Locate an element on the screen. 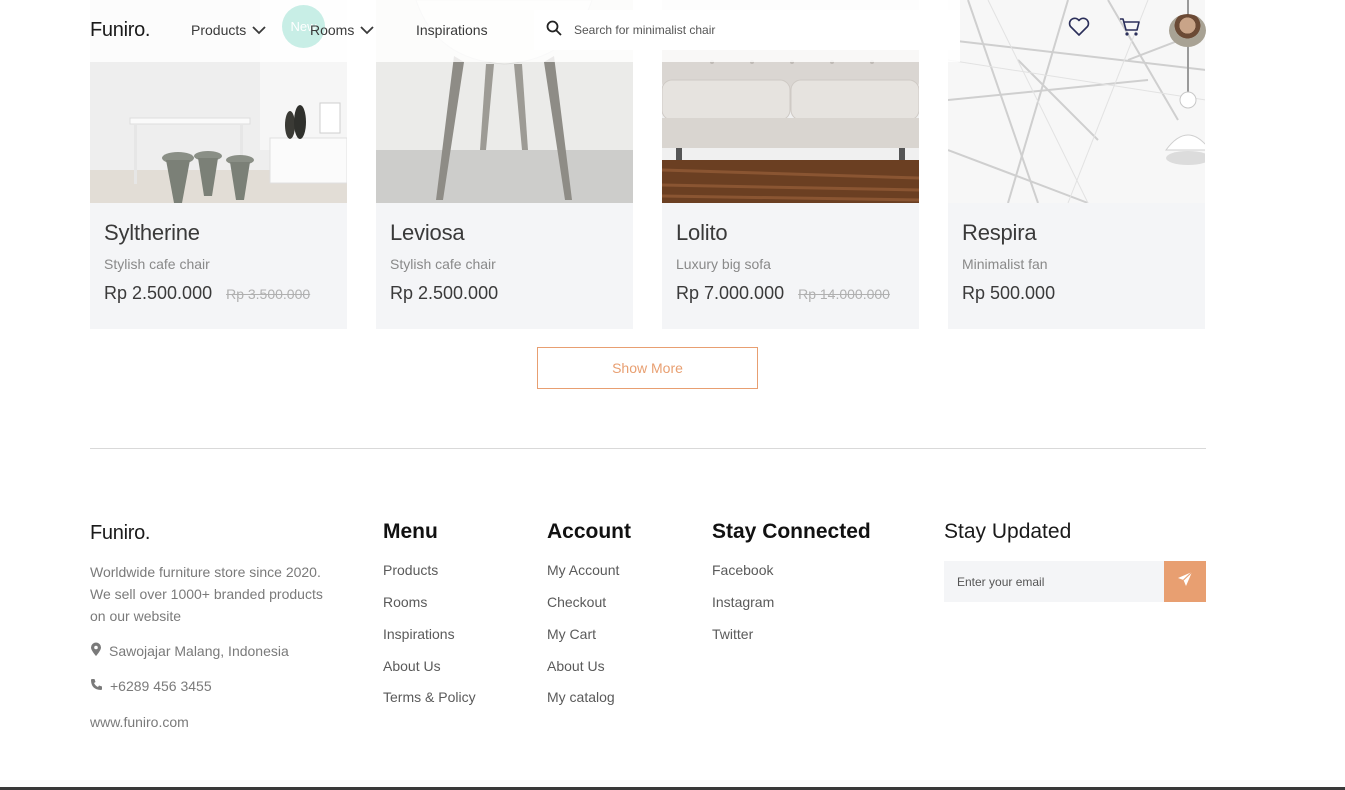 The image size is (1345, 790). product-price: Rp 500.000 is located at coordinates (1009, 293).